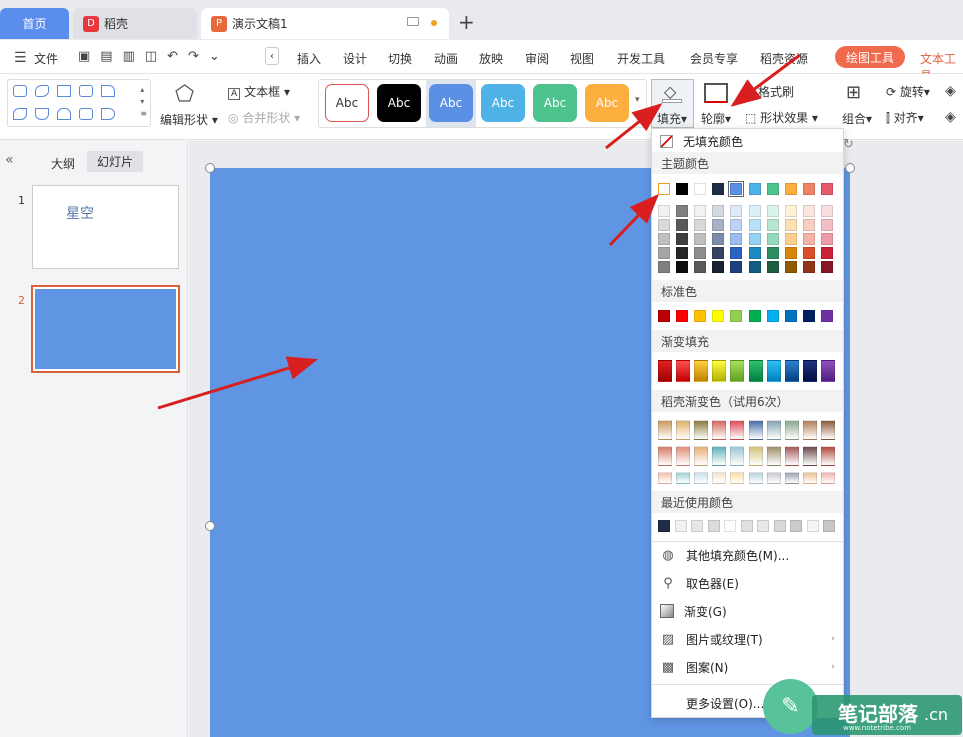 The width and height of the screenshot is (963, 737). What do you see at coordinates (936, 714) in the screenshot?
I see `watermark-suffix: .cn` at bounding box center [936, 714].